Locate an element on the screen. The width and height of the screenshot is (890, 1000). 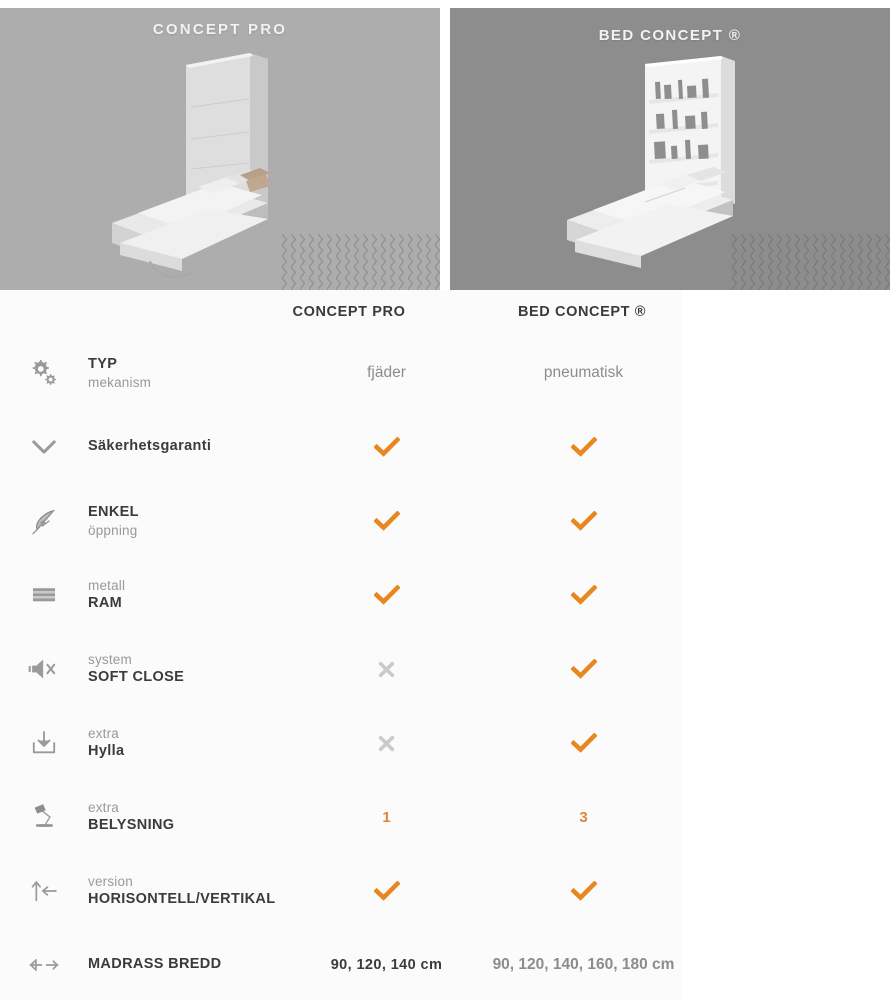
chevron-down-icon is located at coordinates (44, 447).